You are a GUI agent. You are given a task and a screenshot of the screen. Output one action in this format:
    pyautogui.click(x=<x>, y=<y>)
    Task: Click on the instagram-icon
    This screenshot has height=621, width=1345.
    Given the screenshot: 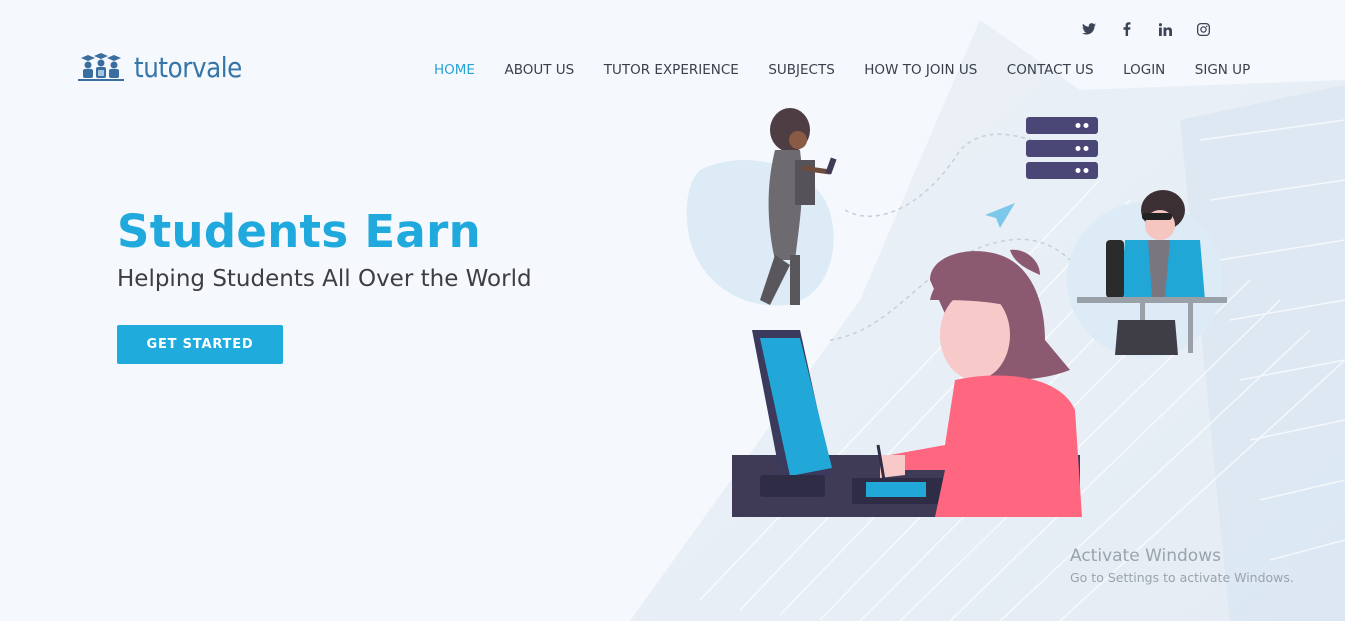 What is the action you would take?
    pyautogui.click(x=1203, y=29)
    